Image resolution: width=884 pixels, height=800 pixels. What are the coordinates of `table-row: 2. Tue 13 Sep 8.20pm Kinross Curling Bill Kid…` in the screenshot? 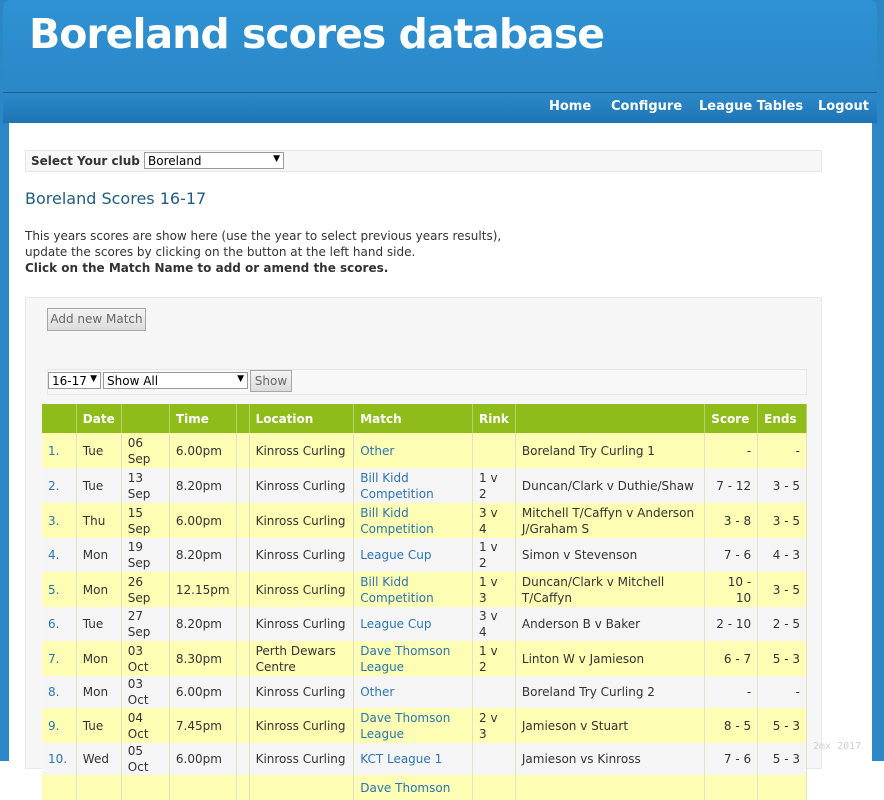 It's located at (424, 485).